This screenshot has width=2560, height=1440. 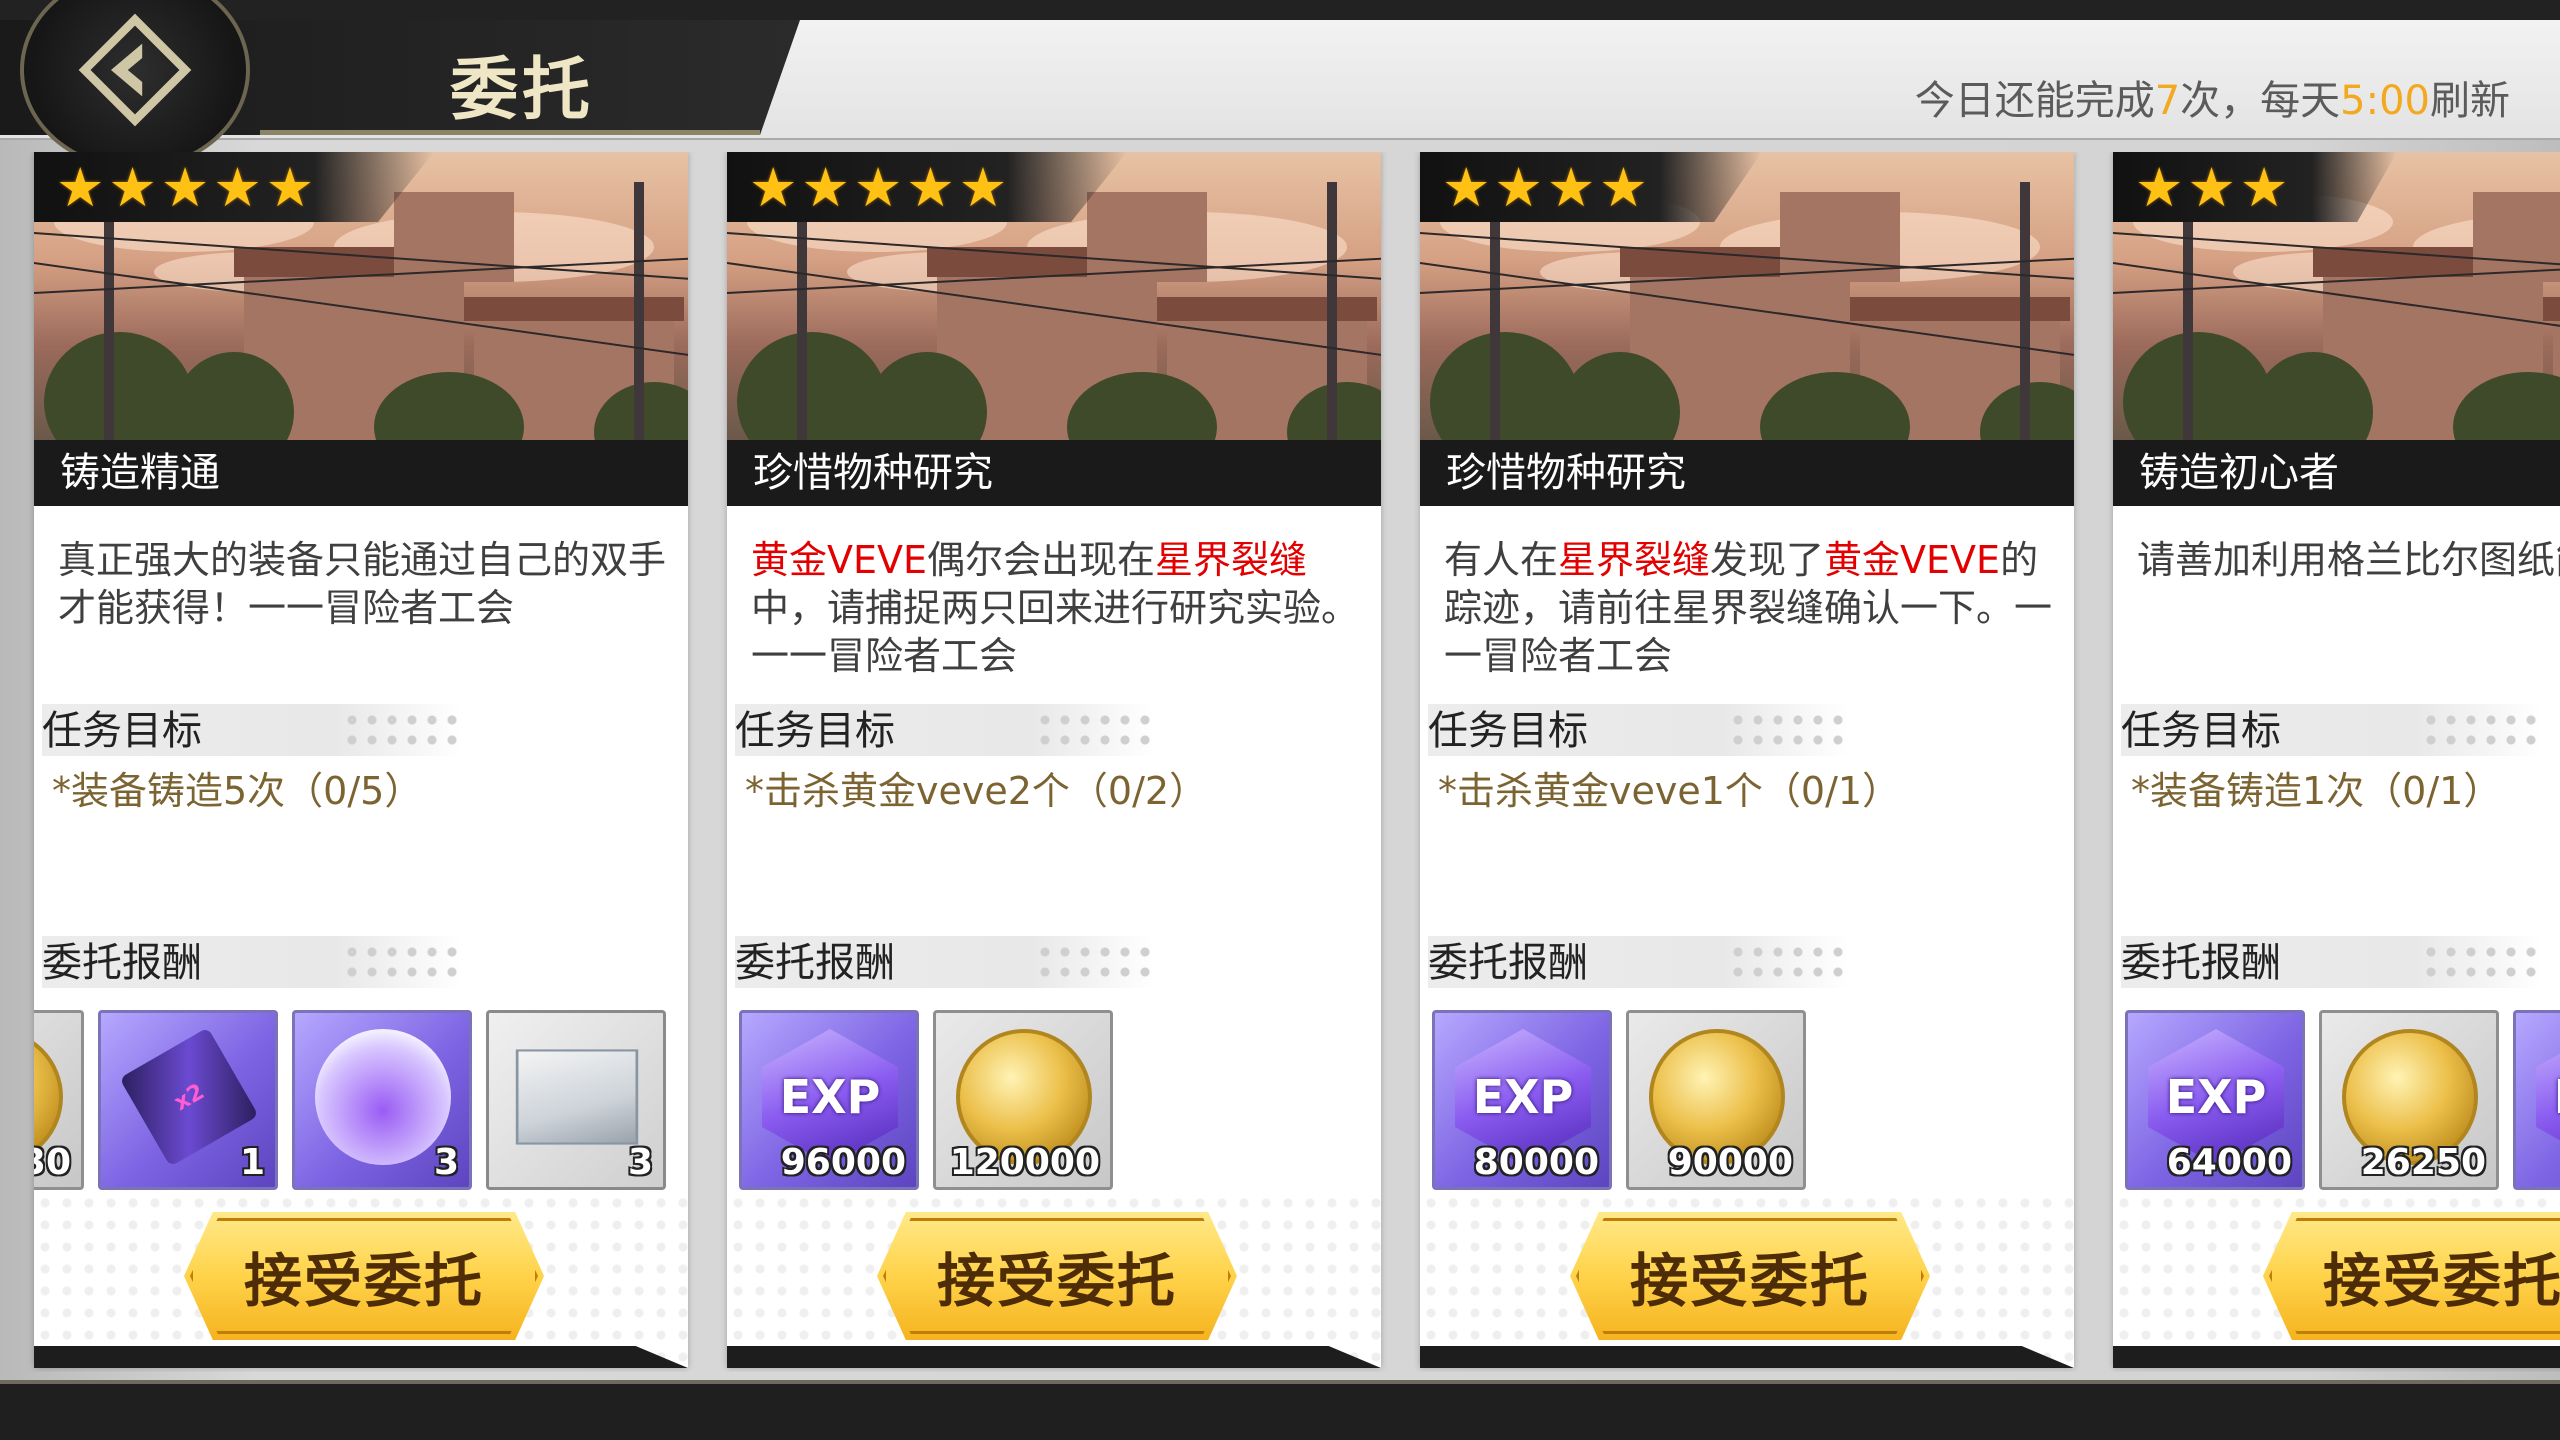 What do you see at coordinates (361, 473) in the screenshot?
I see `card-title: 铸造精通` at bounding box center [361, 473].